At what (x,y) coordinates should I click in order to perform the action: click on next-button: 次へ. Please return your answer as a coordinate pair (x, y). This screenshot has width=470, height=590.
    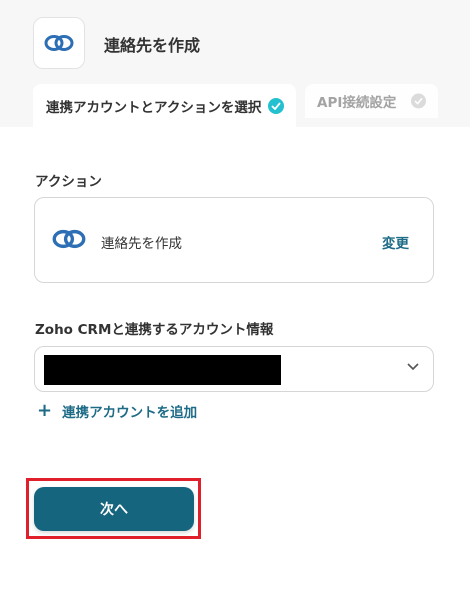
    Looking at the image, I should click on (114, 509).